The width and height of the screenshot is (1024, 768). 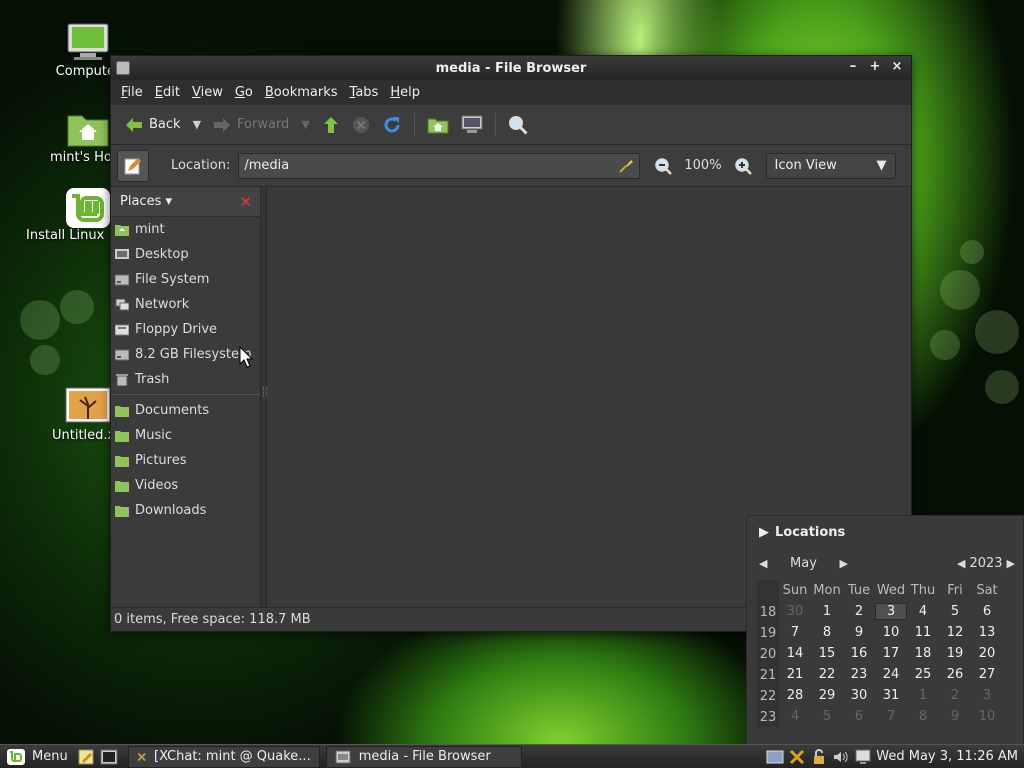 I want to click on next-month-button: ▶, so click(x=843, y=563).